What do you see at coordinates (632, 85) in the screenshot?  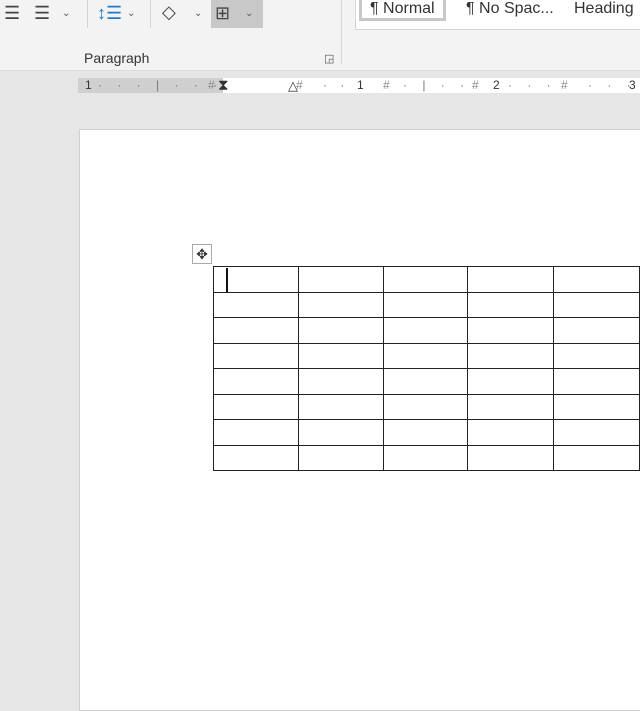 I see `ruler-label: 3` at bounding box center [632, 85].